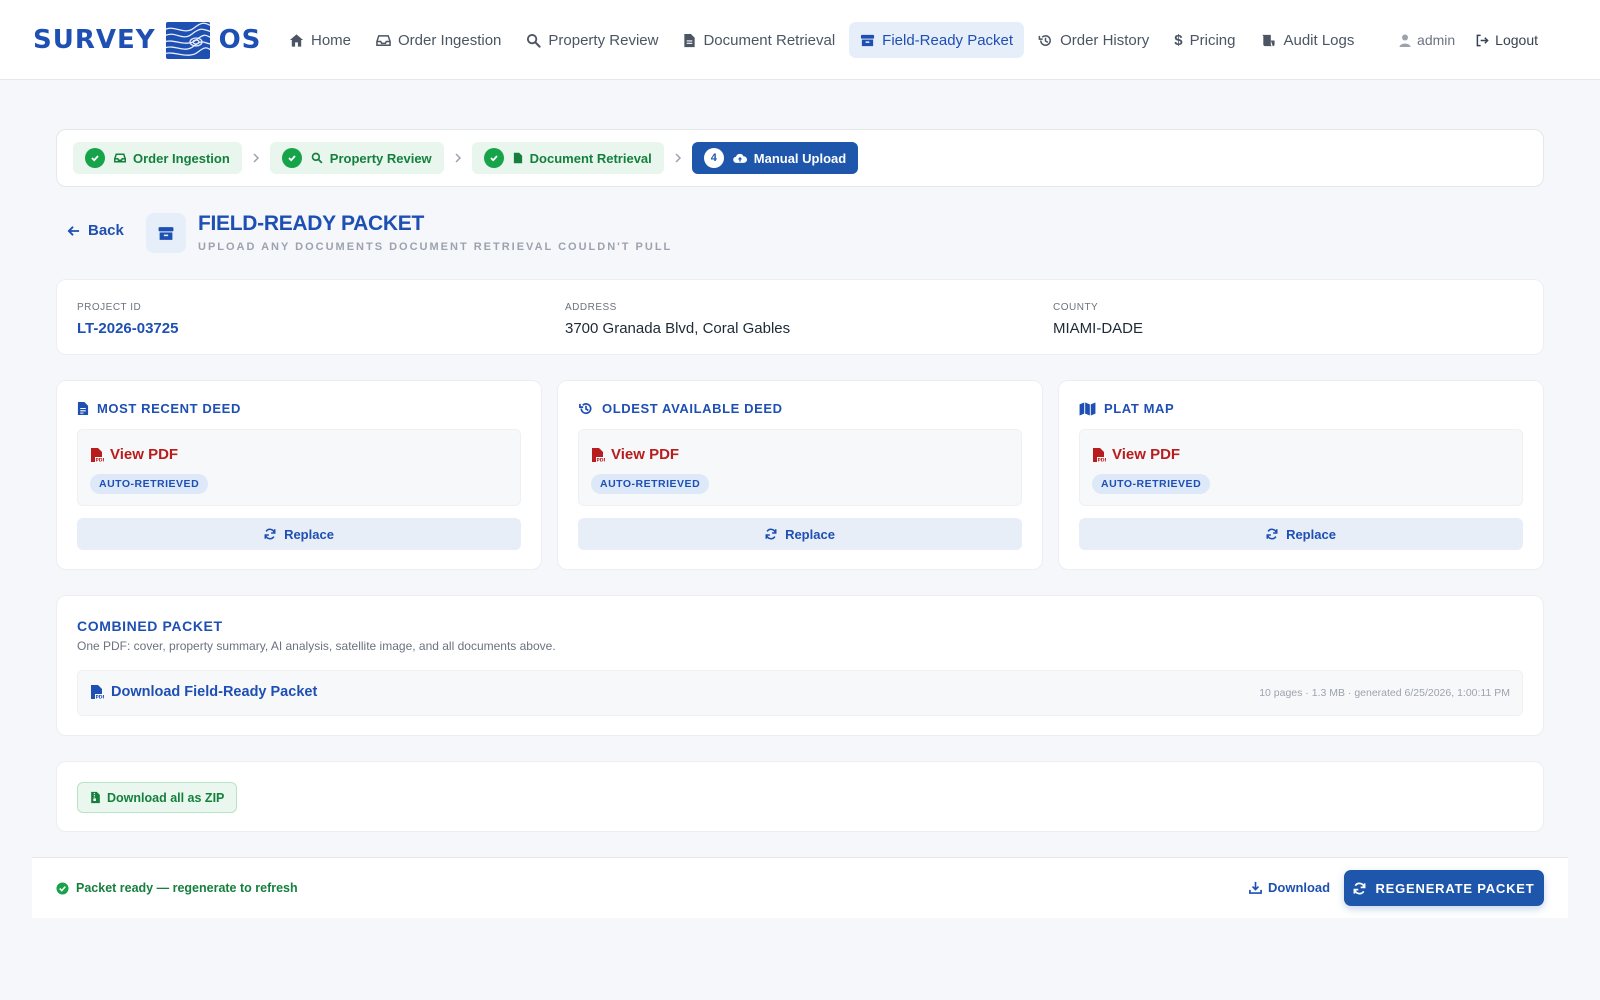  I want to click on nav-item-document-retrieval: Document Retrieval, so click(759, 40).